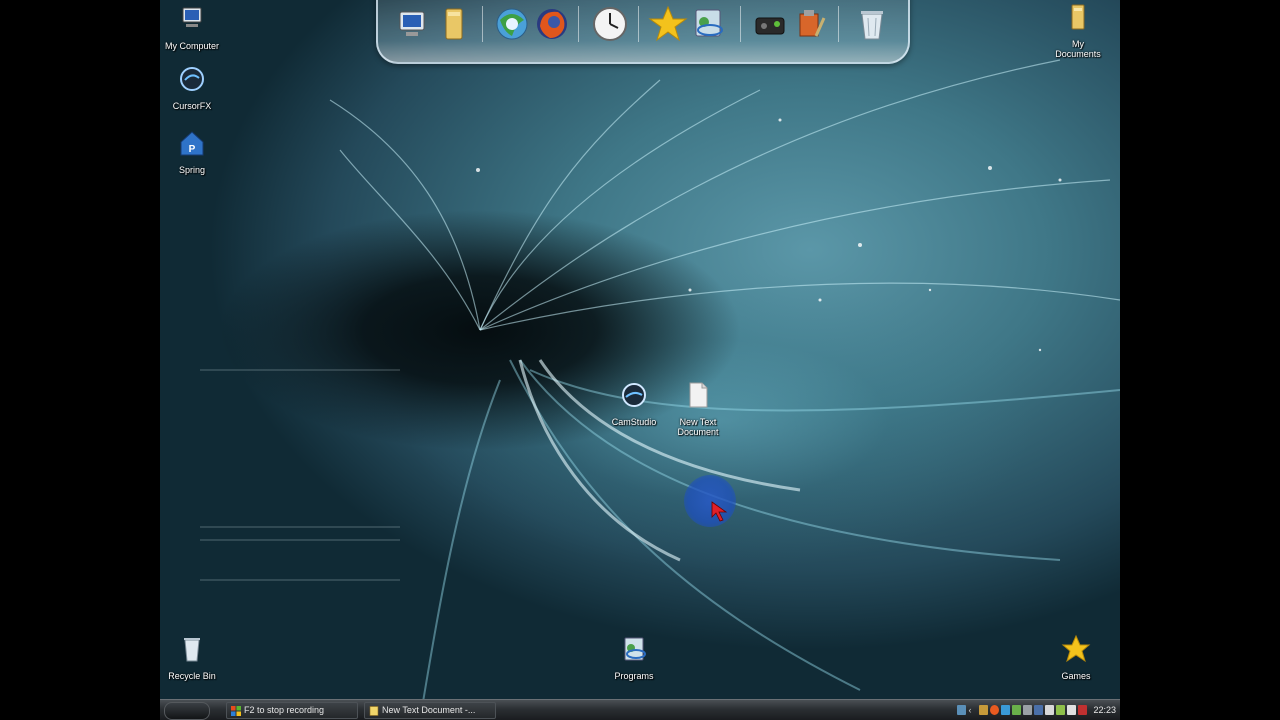  Describe the element at coordinates (962, 710) in the screenshot. I see `show-desktop-icon` at that location.